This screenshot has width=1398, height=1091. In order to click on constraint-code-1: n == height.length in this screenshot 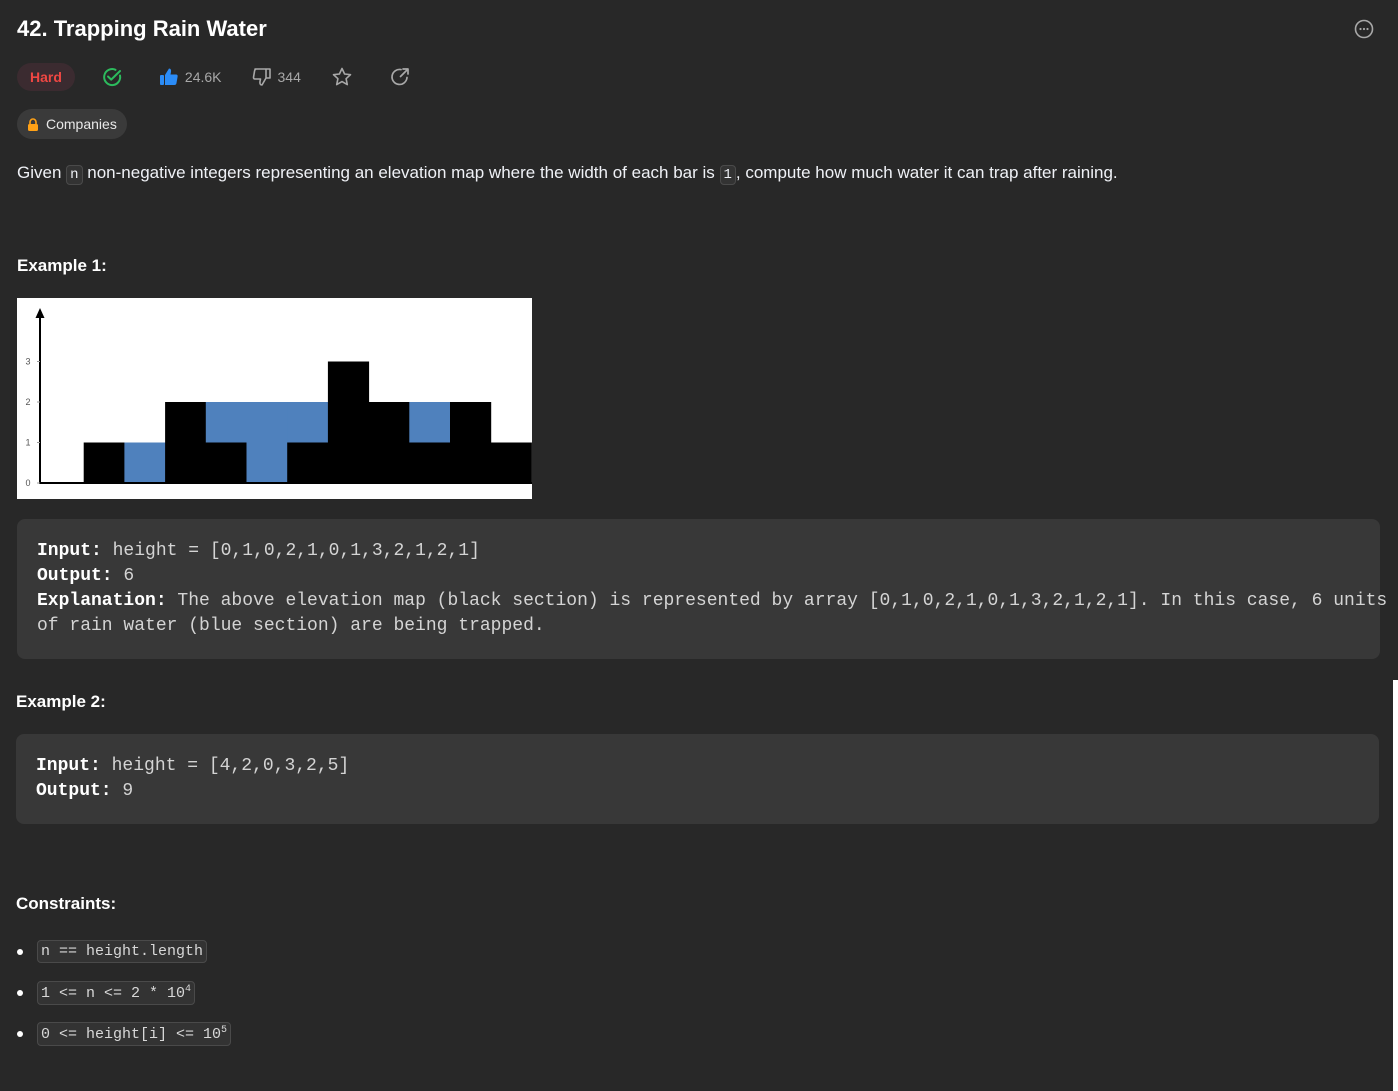, I will do `click(122, 951)`.